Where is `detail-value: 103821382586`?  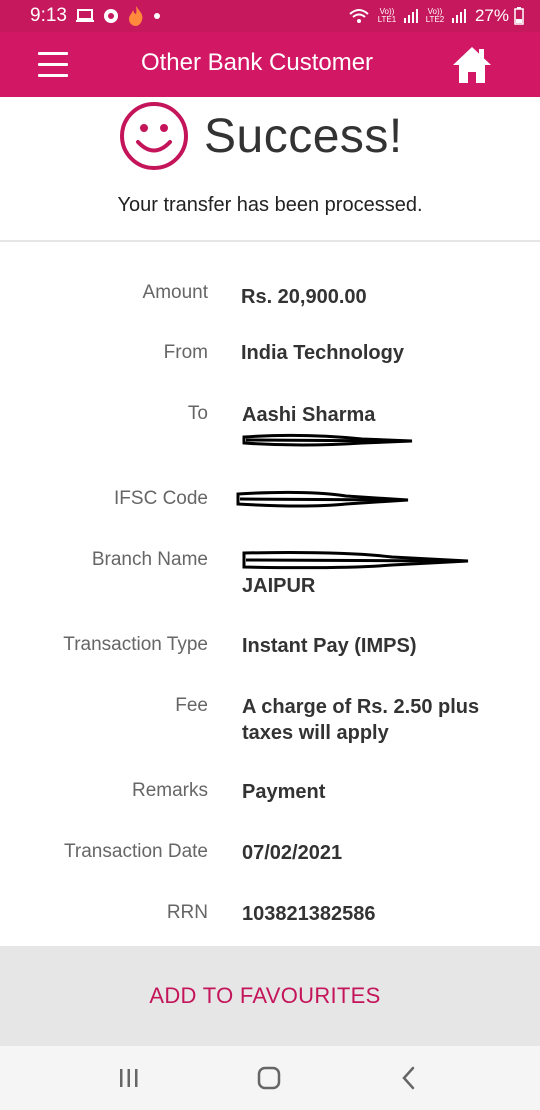
detail-value: 103821382586 is located at coordinates (309, 914).